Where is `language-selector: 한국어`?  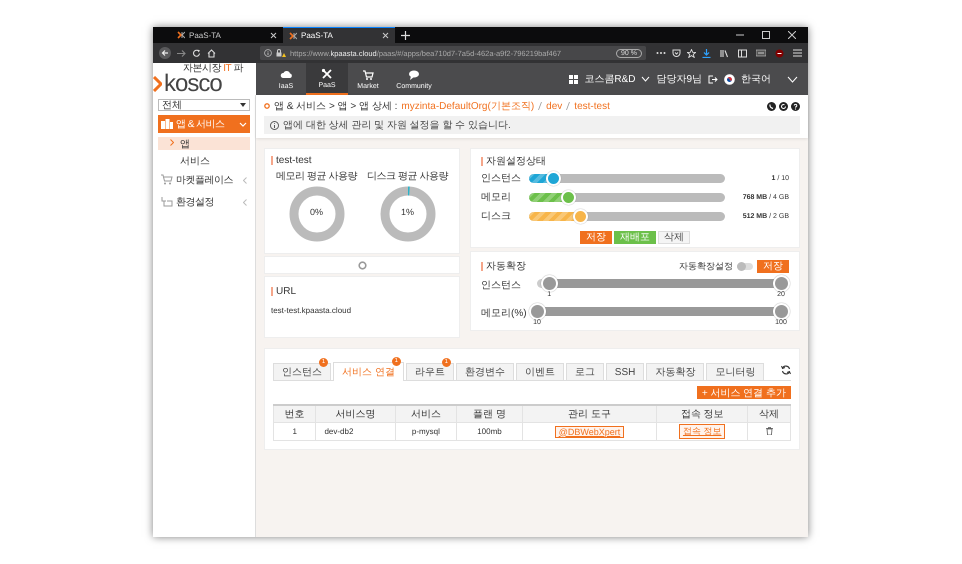
language-selector: 한국어 is located at coordinates (756, 79).